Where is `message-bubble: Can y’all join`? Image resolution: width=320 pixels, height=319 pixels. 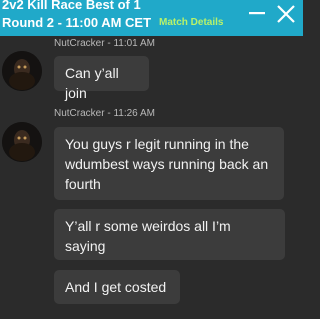
message-bubble: Can y’all join is located at coordinates (101, 78).